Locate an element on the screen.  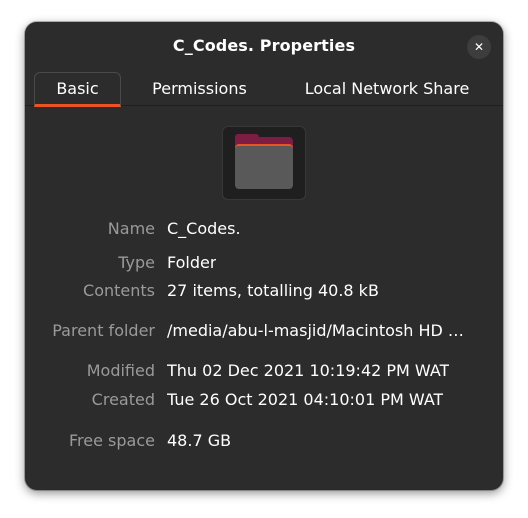
close-icon: ✕ is located at coordinates (479, 47).